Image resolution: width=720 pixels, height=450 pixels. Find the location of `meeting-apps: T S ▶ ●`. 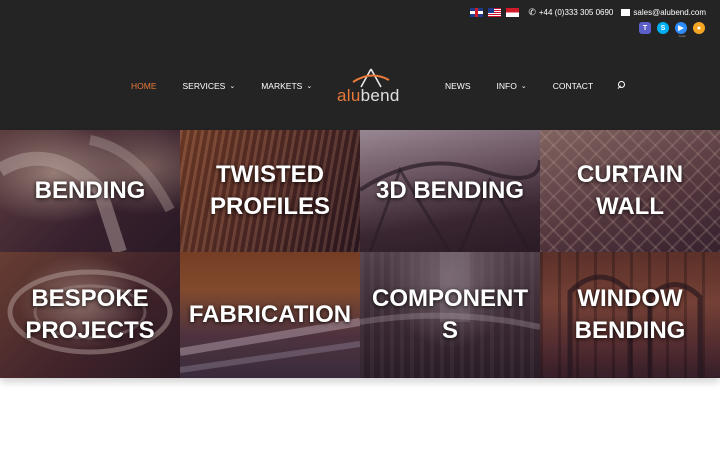

meeting-apps: T S ▶ ● is located at coordinates (669, 28).